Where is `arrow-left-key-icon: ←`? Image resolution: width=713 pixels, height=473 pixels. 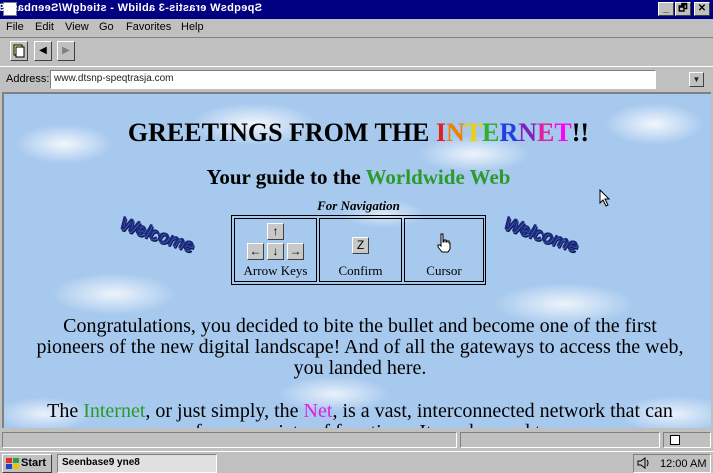 arrow-left-key-icon: ← is located at coordinates (255, 251).